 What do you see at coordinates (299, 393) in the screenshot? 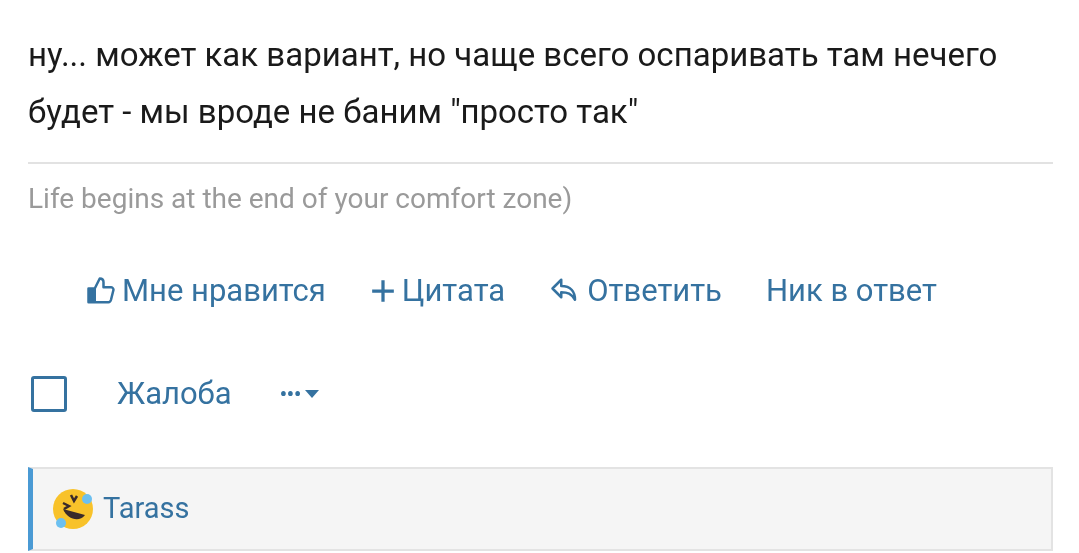
I see `more-menu-button: •••` at bounding box center [299, 393].